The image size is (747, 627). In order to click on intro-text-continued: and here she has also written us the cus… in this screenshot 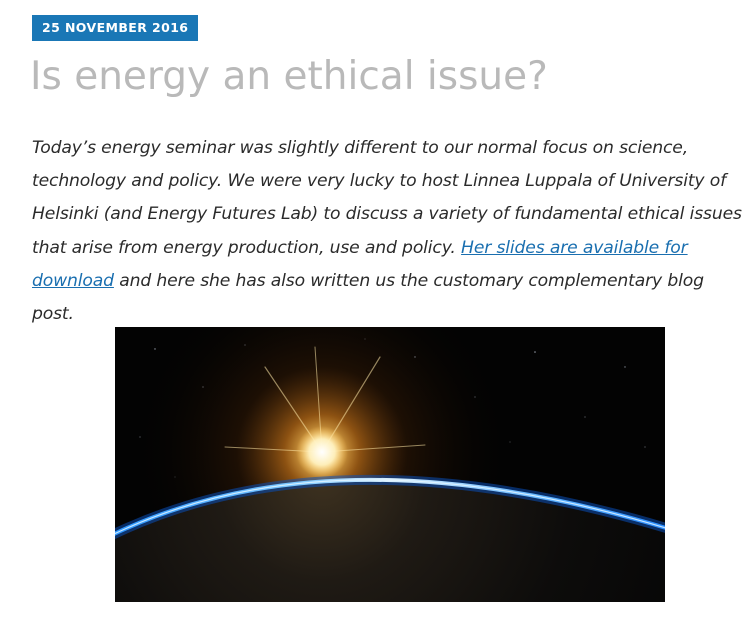, I will do `click(368, 297)`.